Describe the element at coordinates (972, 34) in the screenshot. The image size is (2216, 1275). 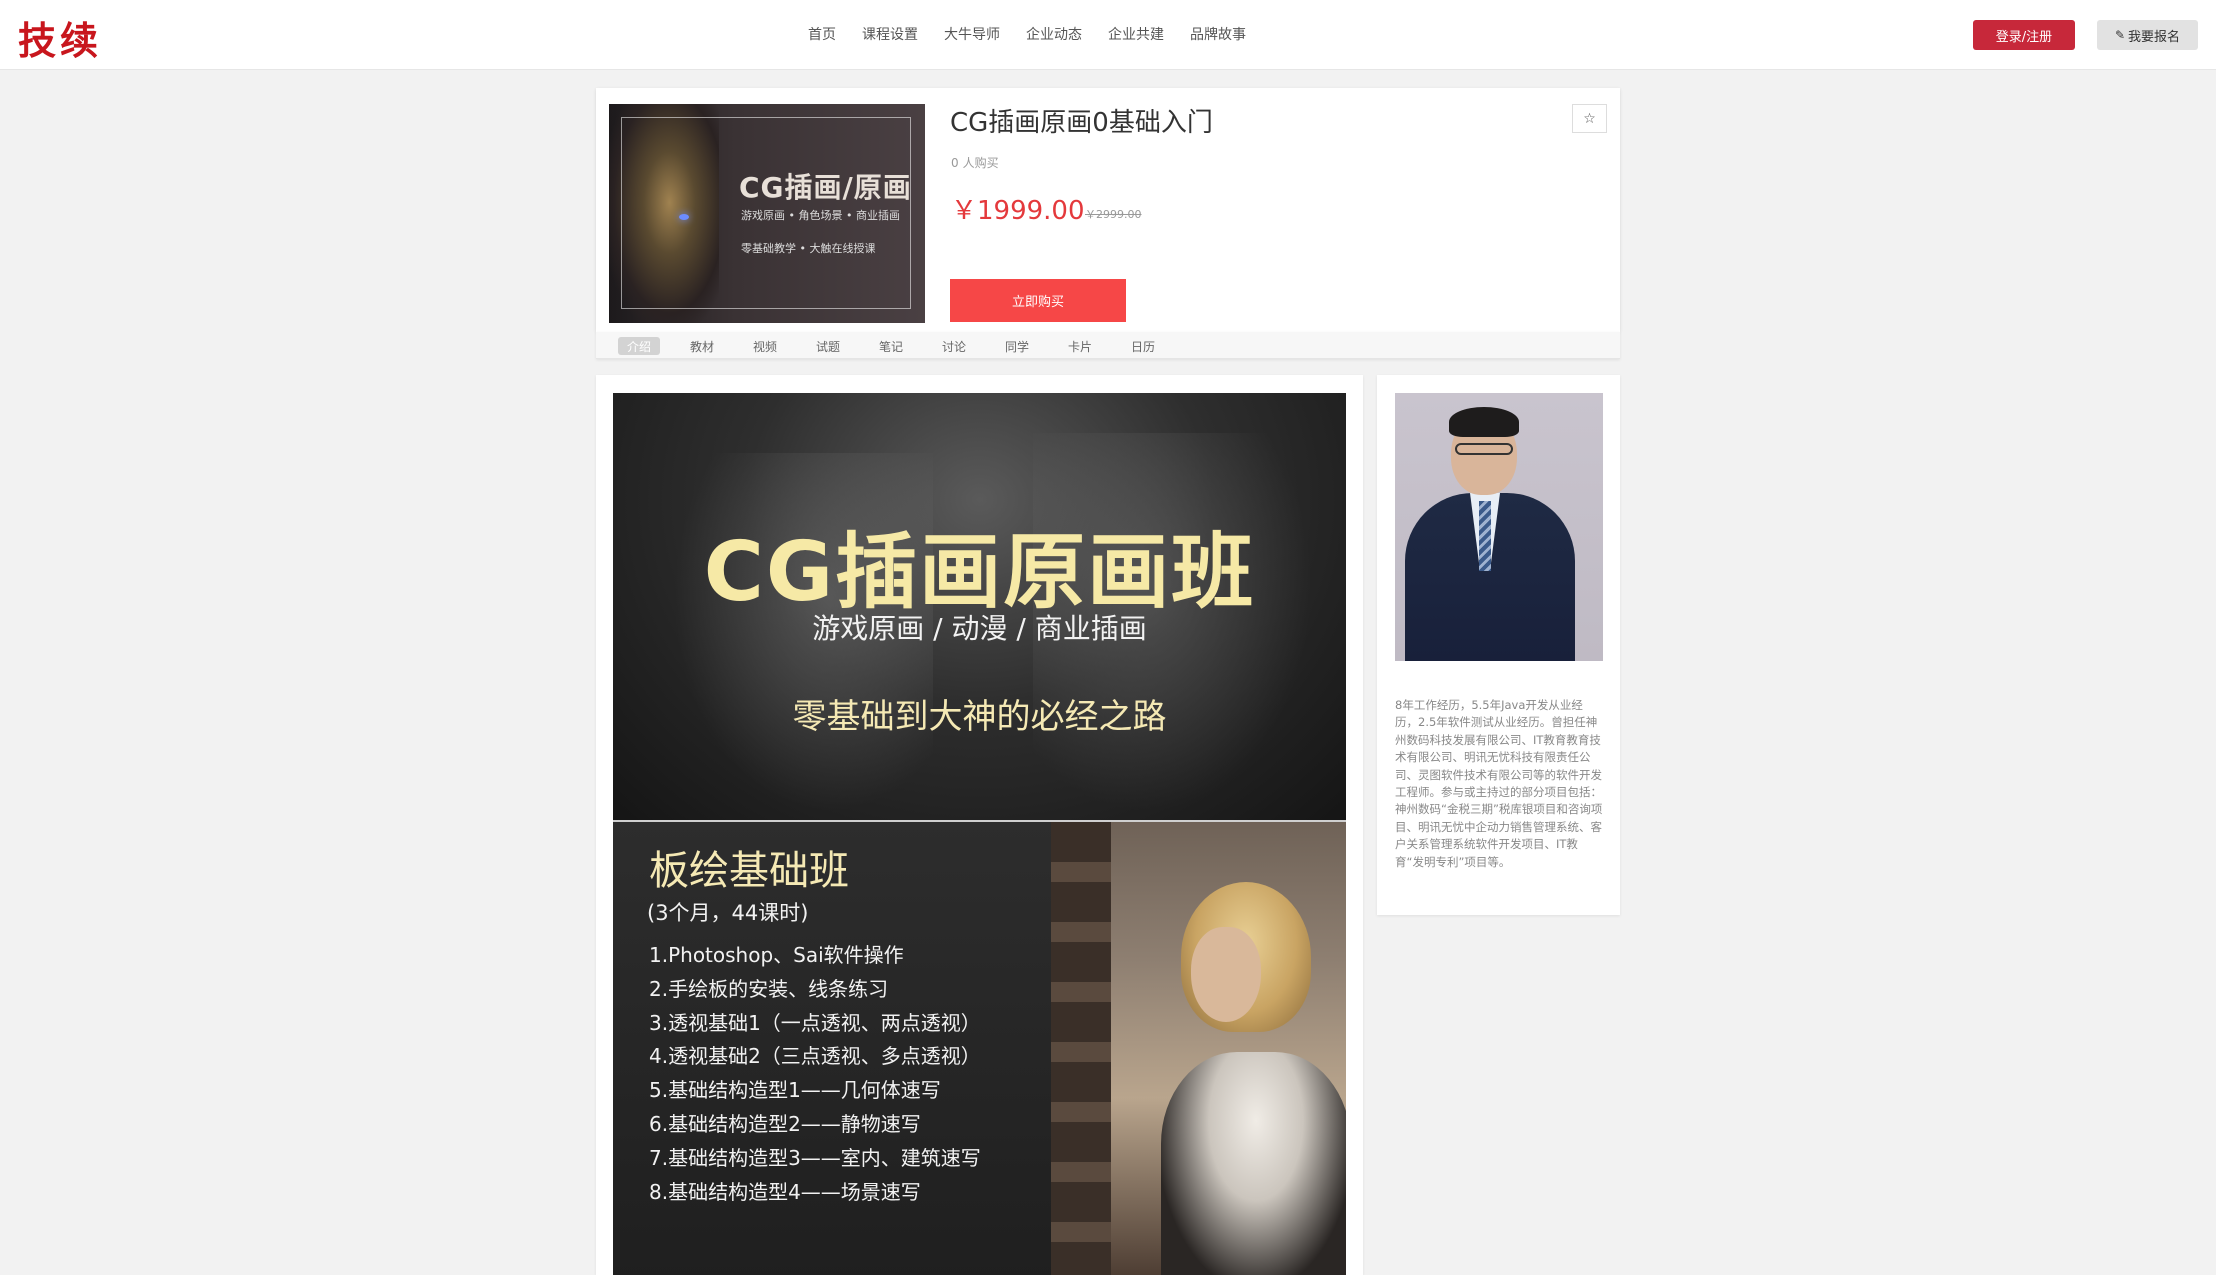
I see `nav-item-mentors: 大牛导师` at that location.